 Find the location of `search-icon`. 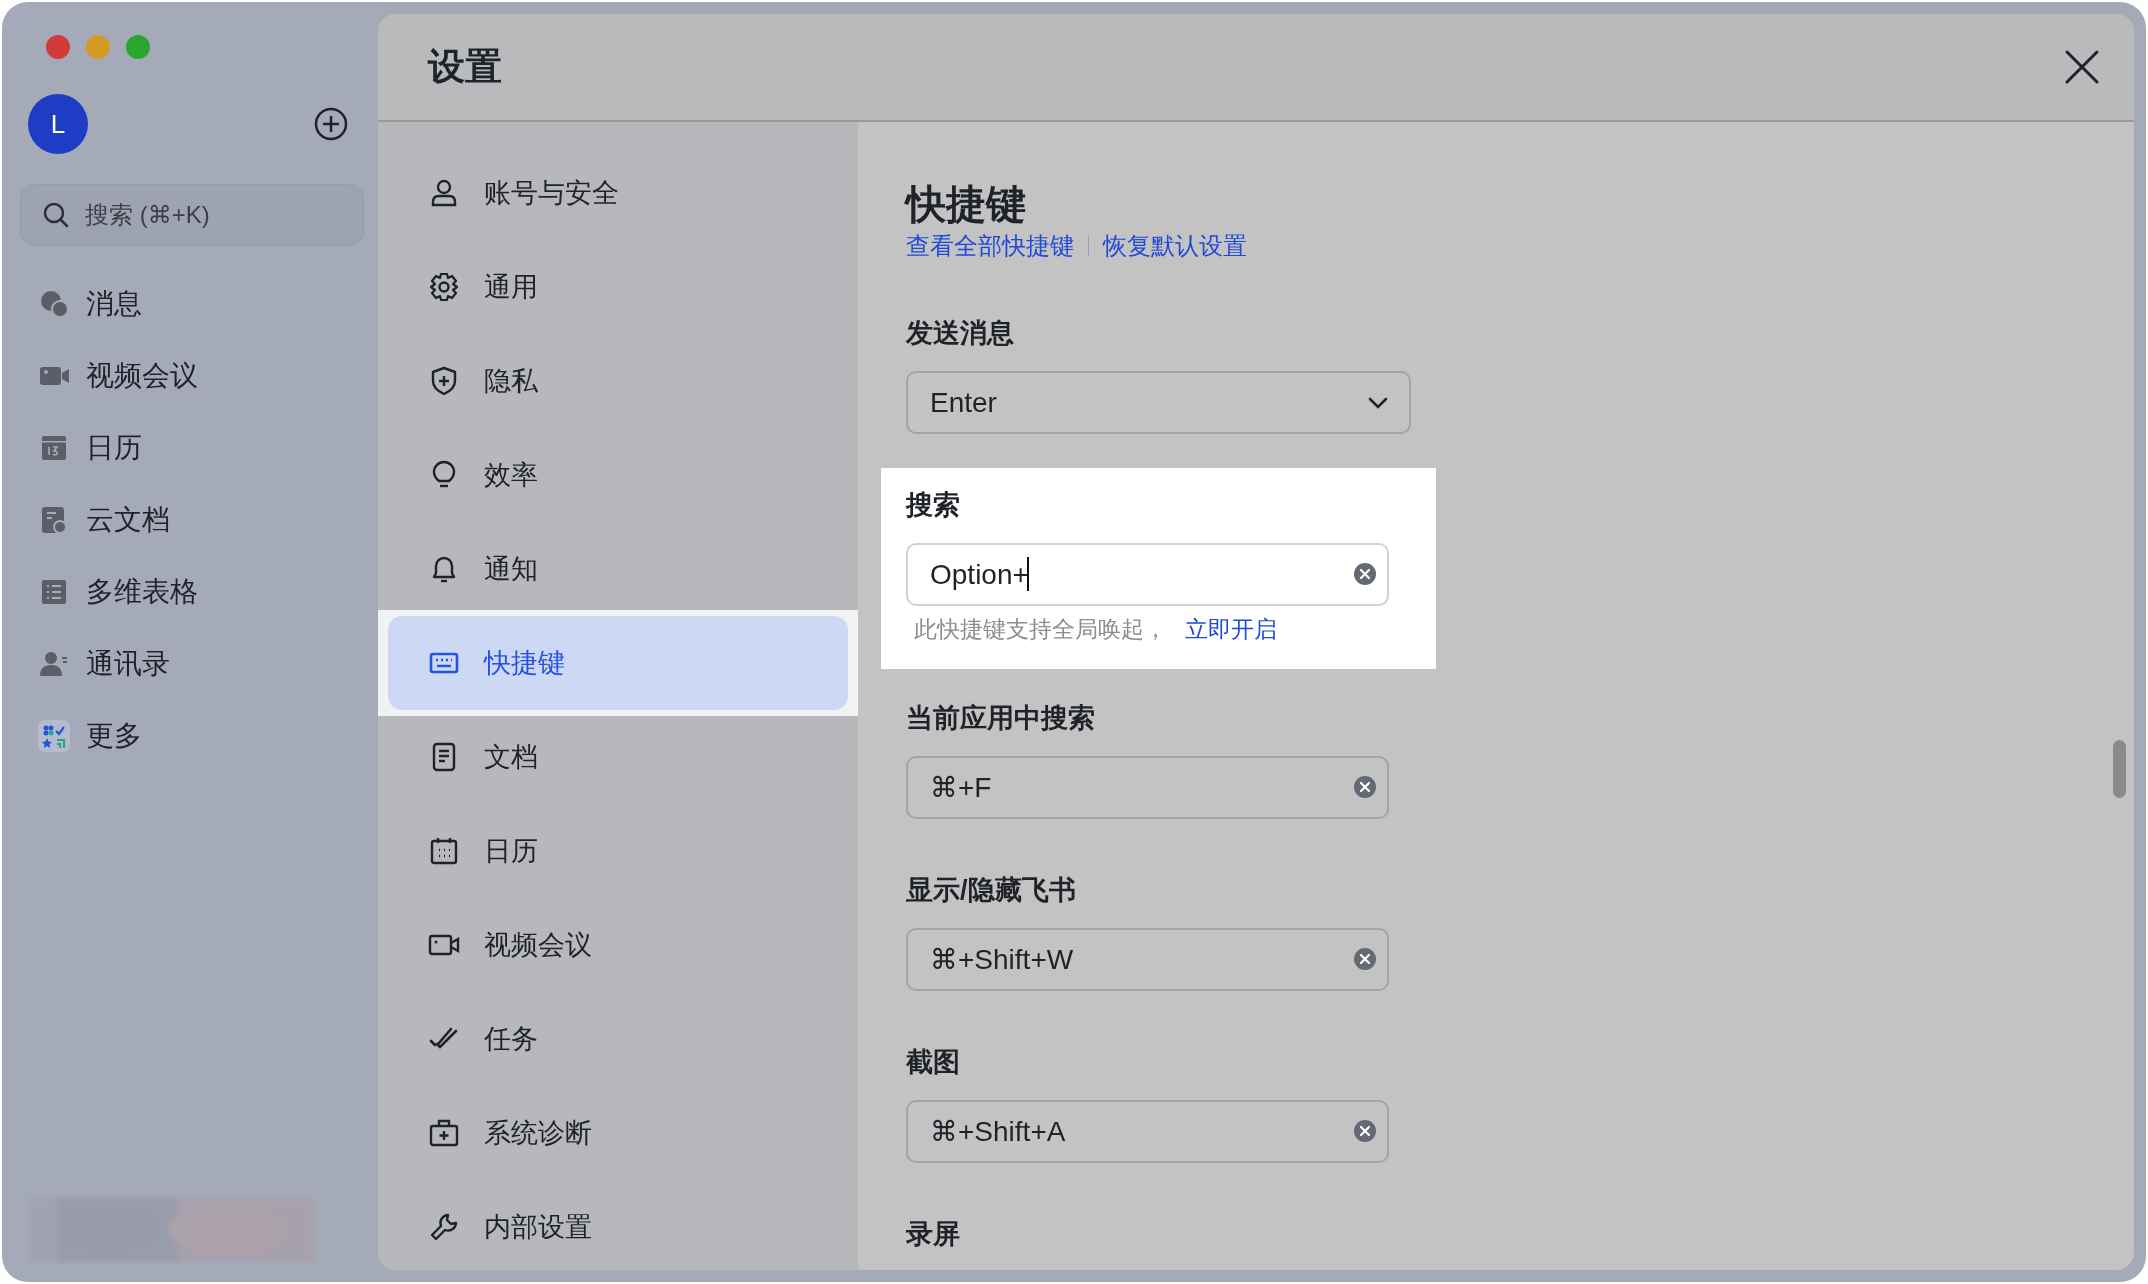

search-icon is located at coordinates (56, 215).